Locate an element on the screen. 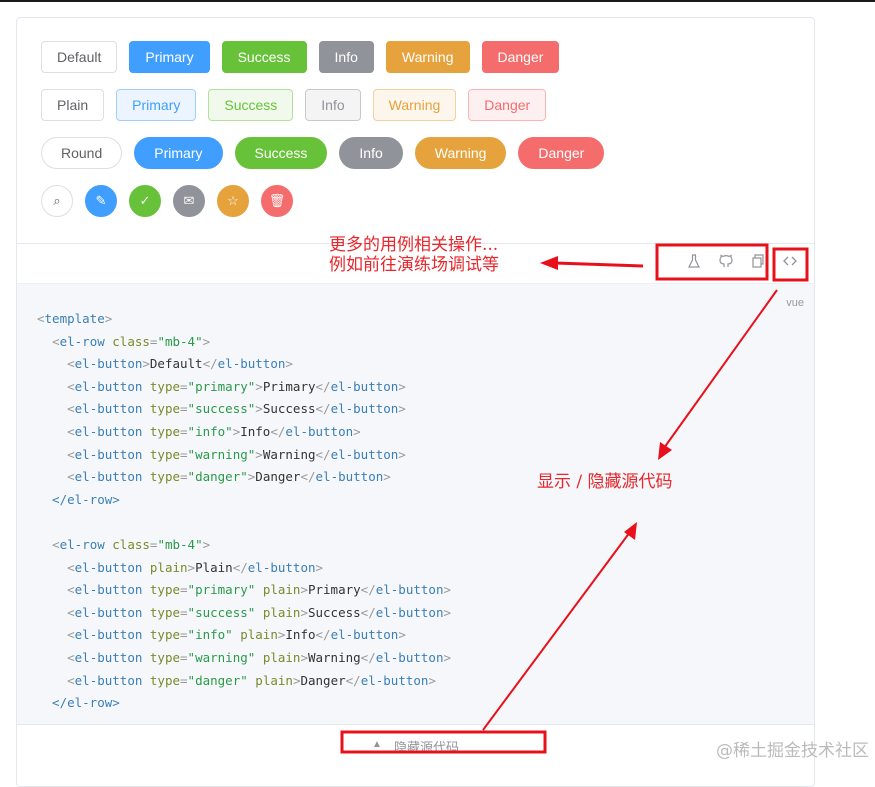 The width and height of the screenshot is (875, 787). annotation-box-toggle is located at coordinates (790, 264).